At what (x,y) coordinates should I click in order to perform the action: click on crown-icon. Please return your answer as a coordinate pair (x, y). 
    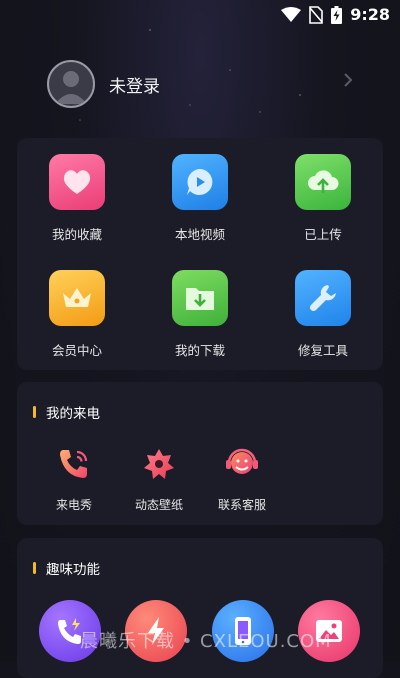
    Looking at the image, I should click on (77, 298).